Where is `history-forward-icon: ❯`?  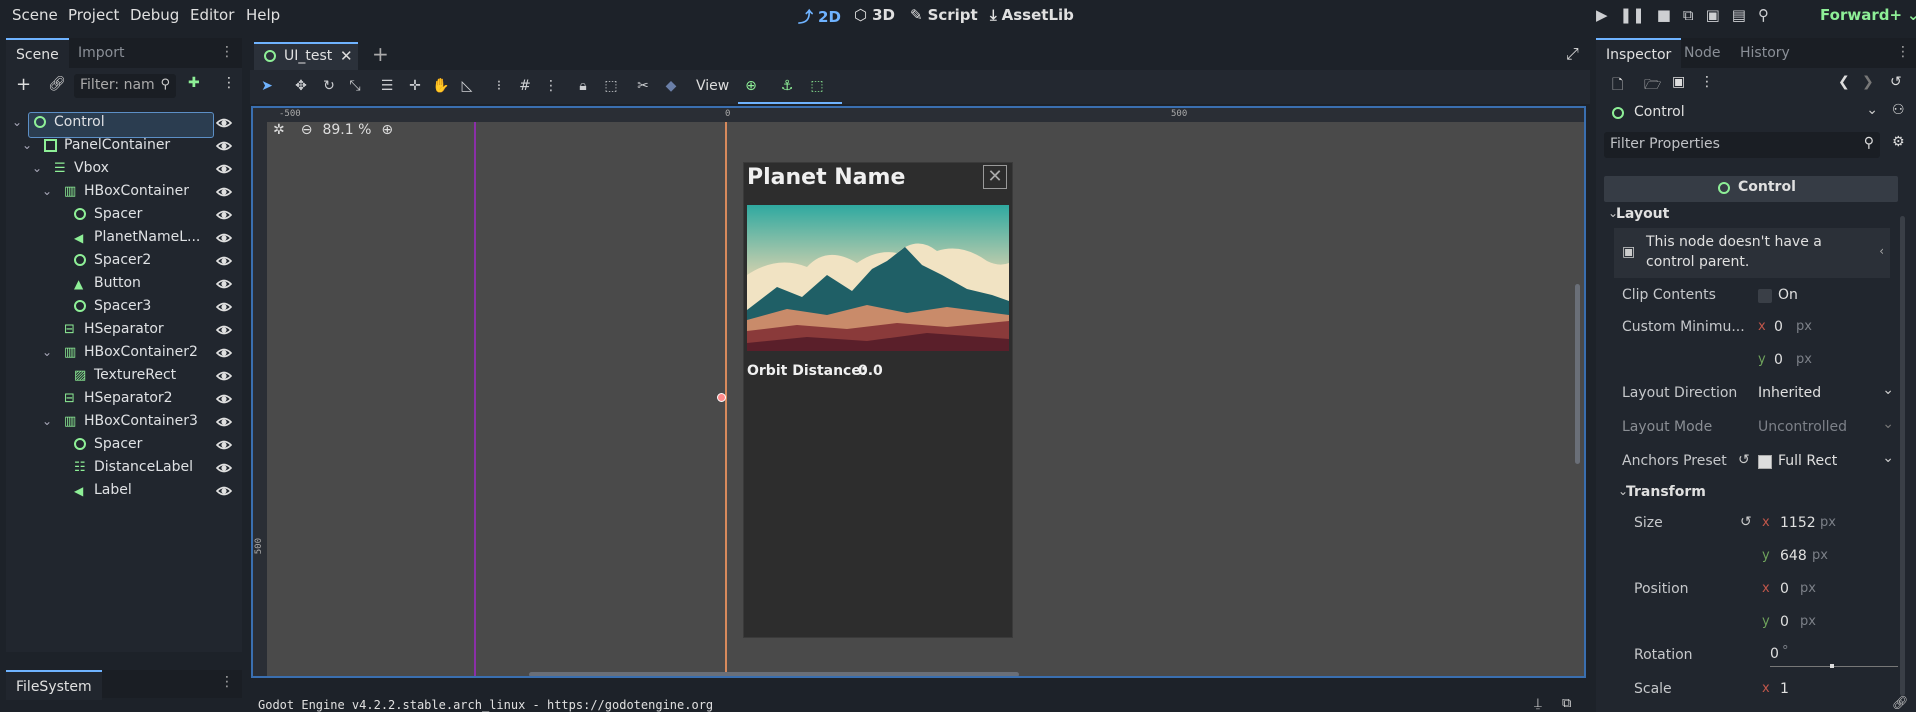 history-forward-icon: ❯ is located at coordinates (1868, 82).